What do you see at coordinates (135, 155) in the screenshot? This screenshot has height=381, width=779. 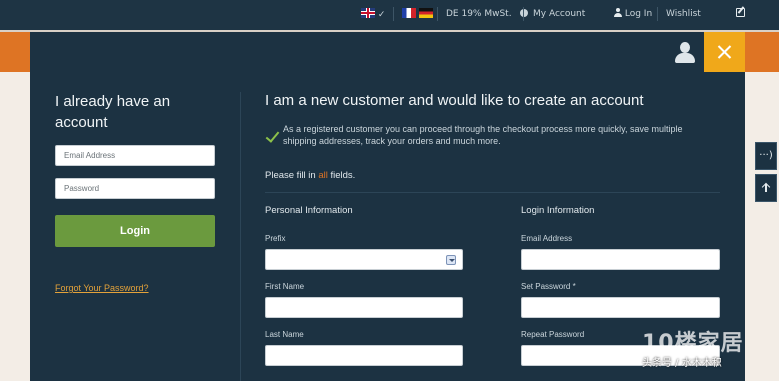 I see `email-input` at bounding box center [135, 155].